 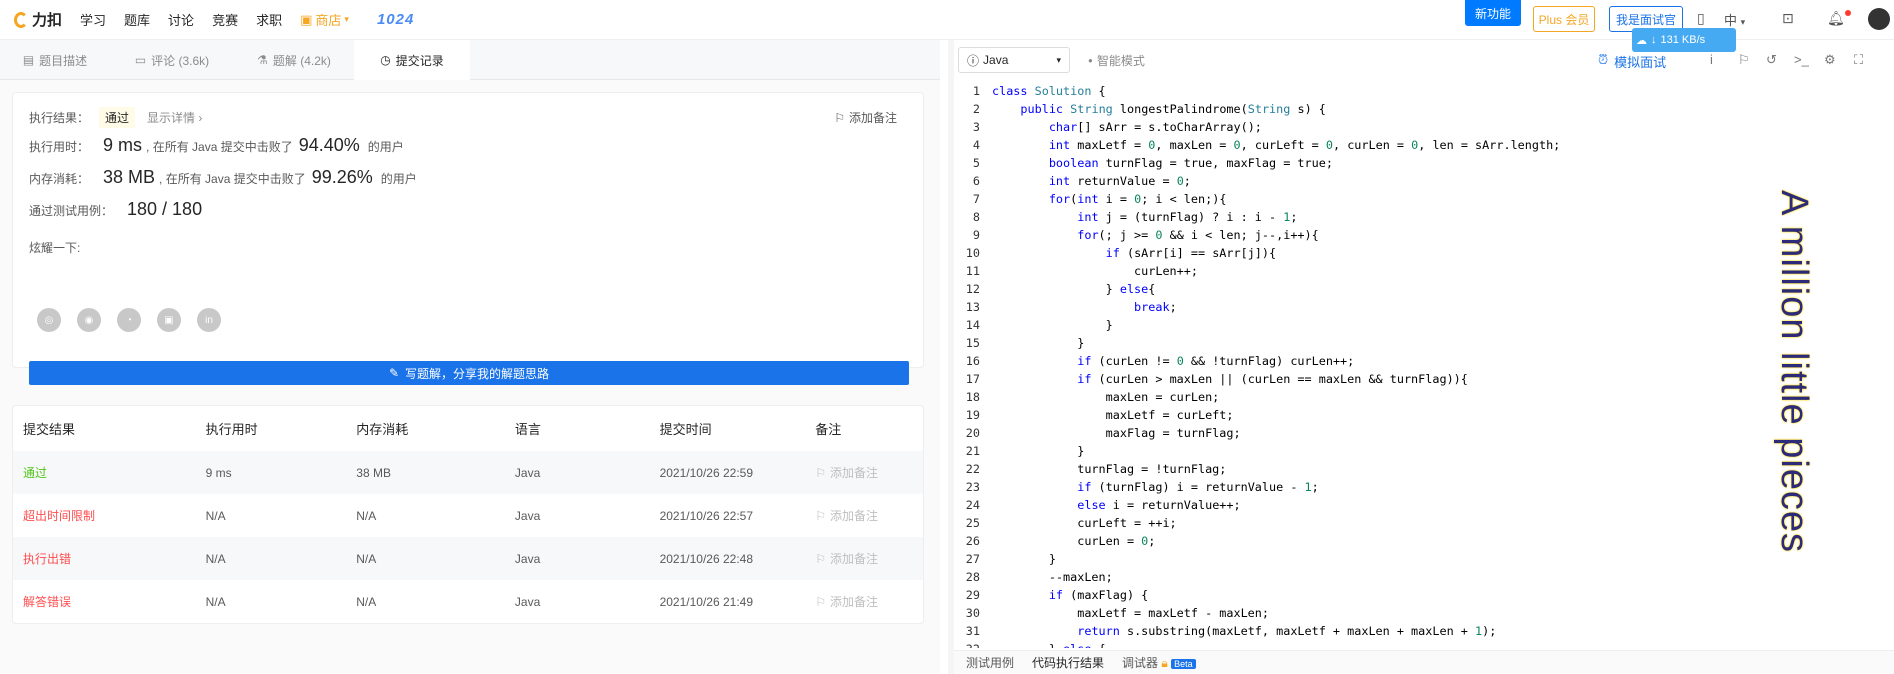 I want to click on tab-submissions: ◷ 提交记录, so click(x=412, y=60).